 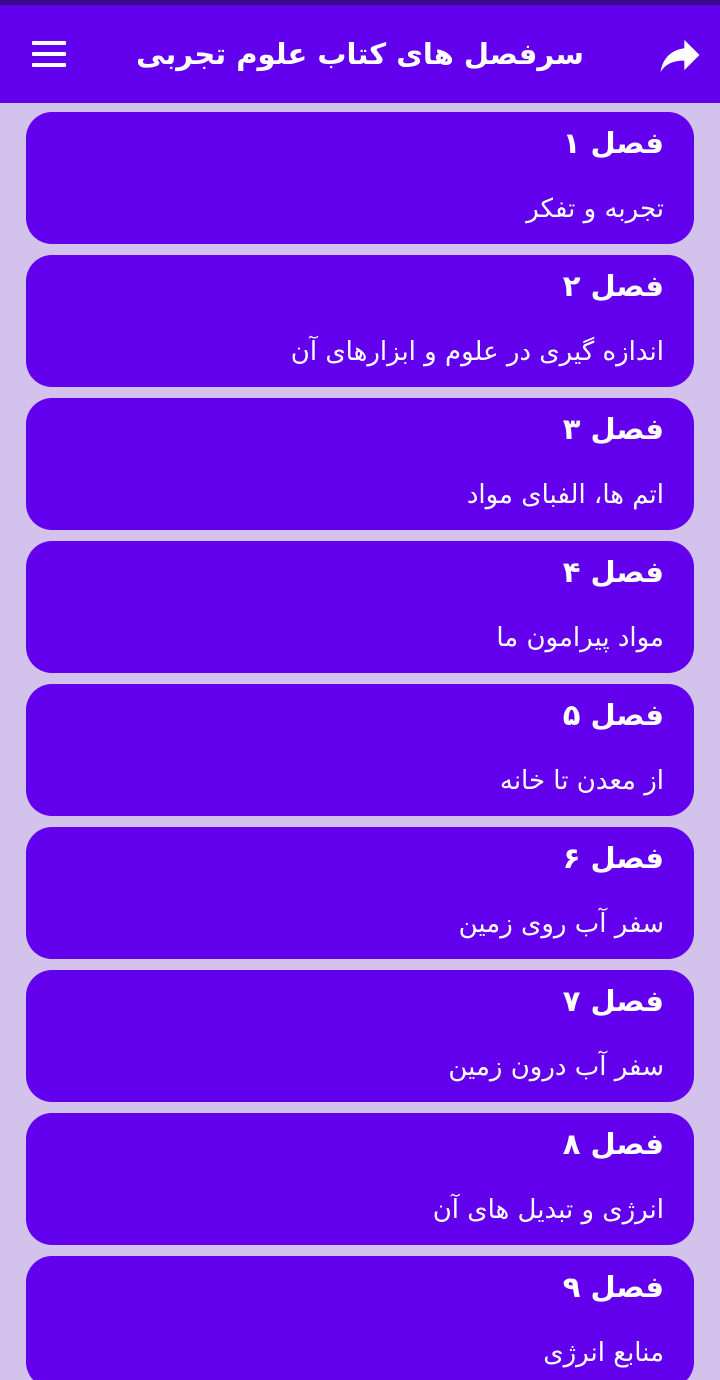 I want to click on chapter-title: فصل ۹, so click(x=613, y=1287).